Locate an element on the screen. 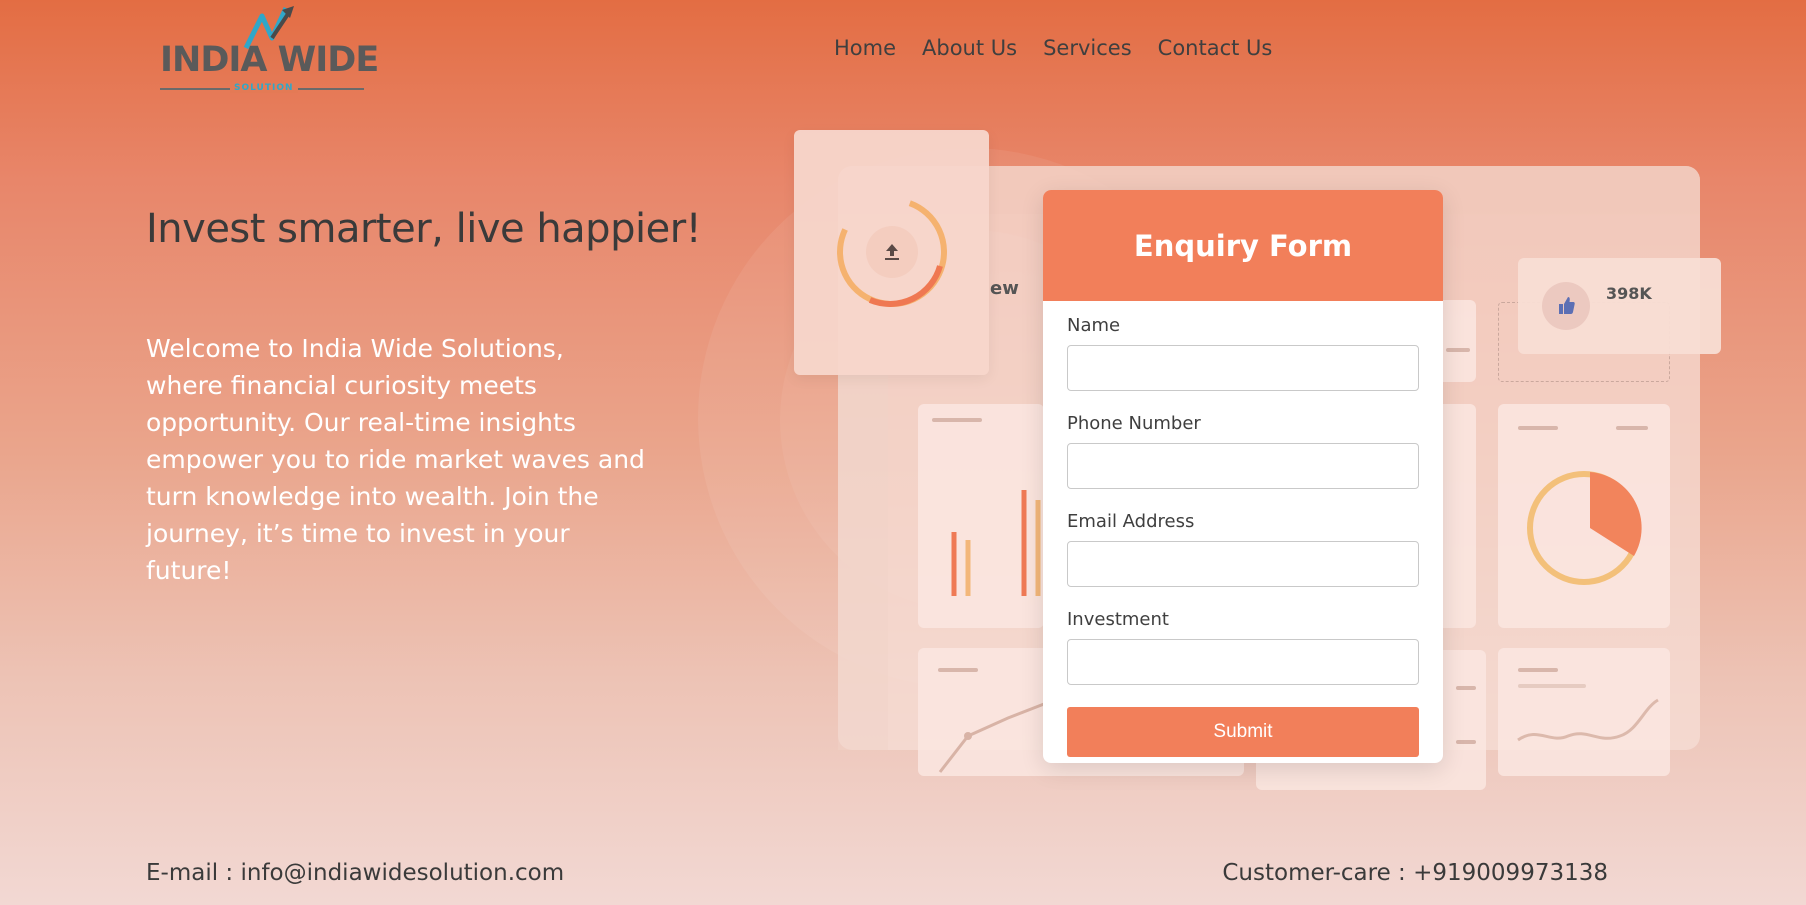 The width and height of the screenshot is (1806, 905). brand-logo: INDIA WIDE SOLUTION is located at coordinates (268, 50).